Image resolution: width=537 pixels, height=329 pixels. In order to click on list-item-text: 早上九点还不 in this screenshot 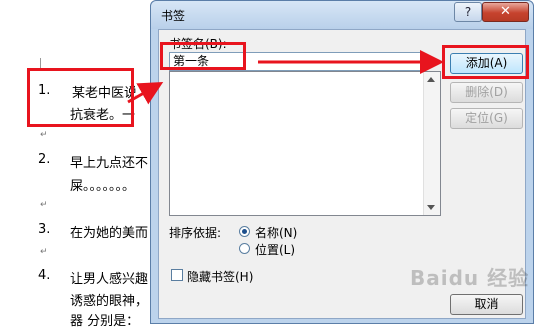, I will do `click(109, 161)`.